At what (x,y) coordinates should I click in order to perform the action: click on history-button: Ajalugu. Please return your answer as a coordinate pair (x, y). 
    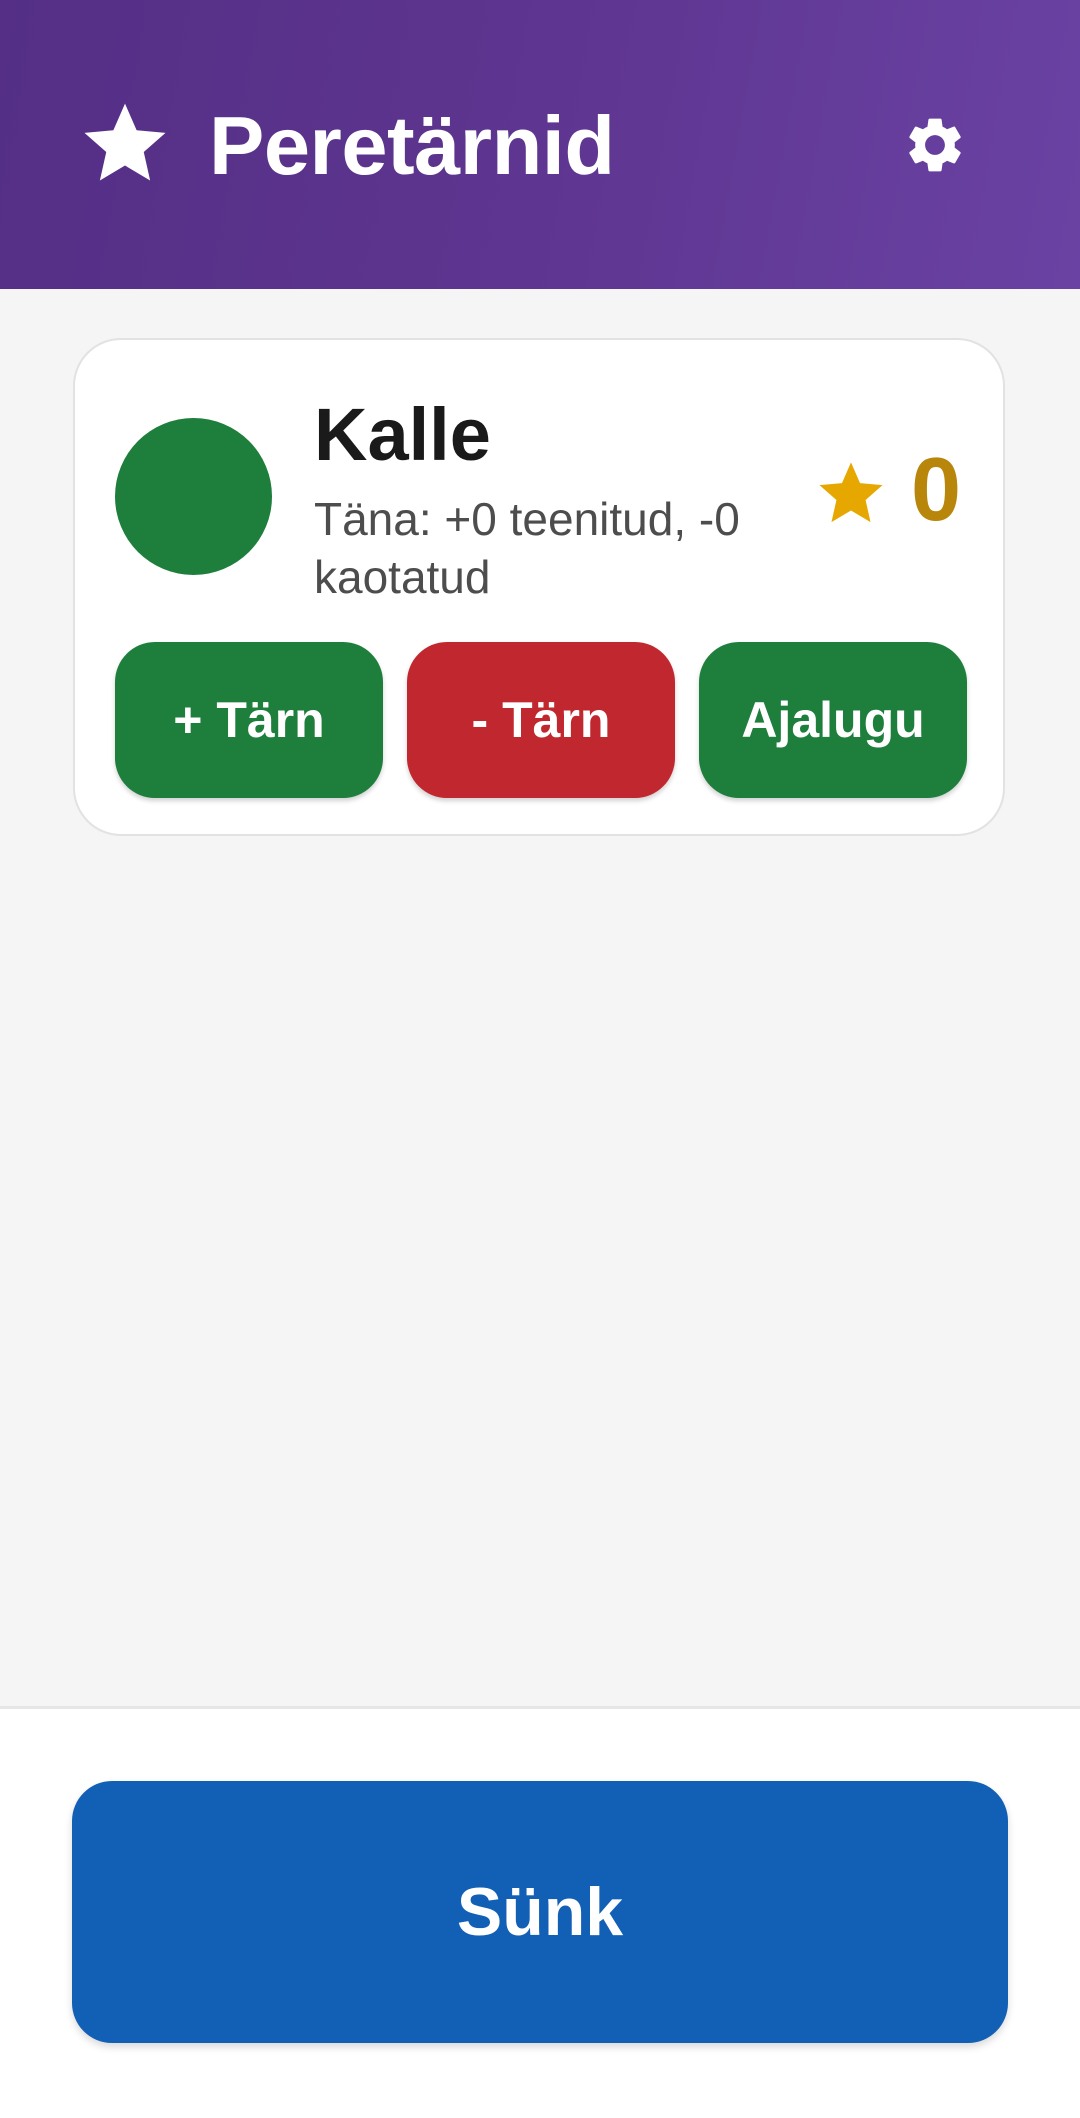
    Looking at the image, I should click on (833, 720).